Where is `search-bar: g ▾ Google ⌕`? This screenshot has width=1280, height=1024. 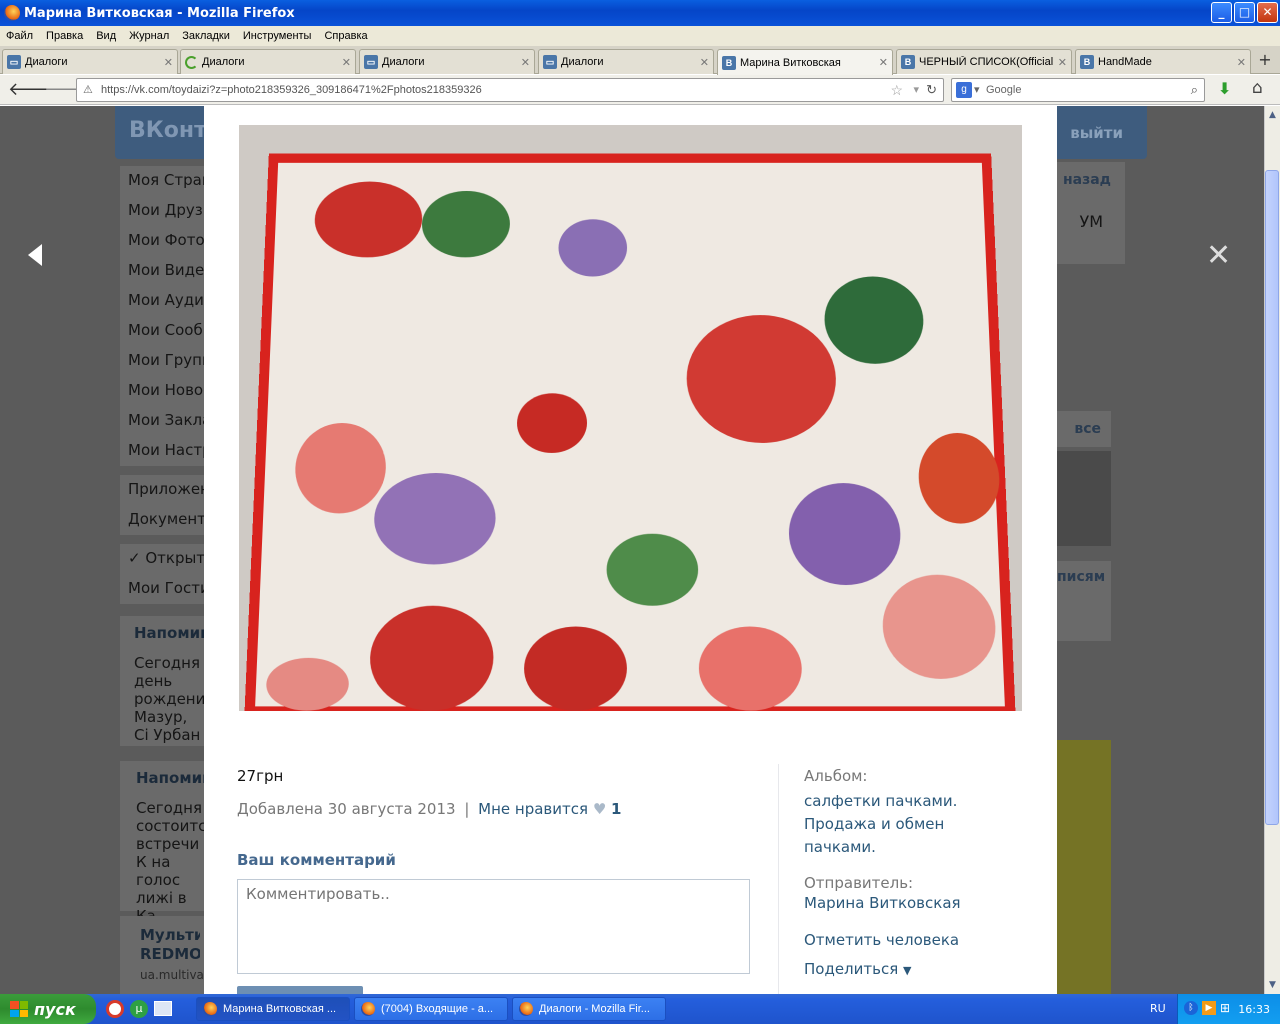 search-bar: g ▾ Google ⌕ is located at coordinates (1078, 90).